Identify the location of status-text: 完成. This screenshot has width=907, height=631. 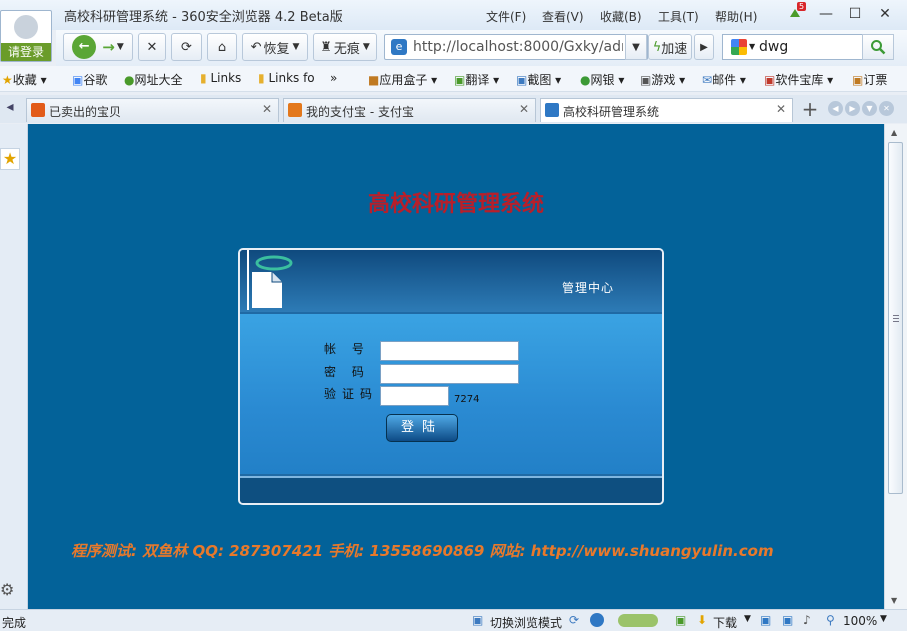
(14, 623).